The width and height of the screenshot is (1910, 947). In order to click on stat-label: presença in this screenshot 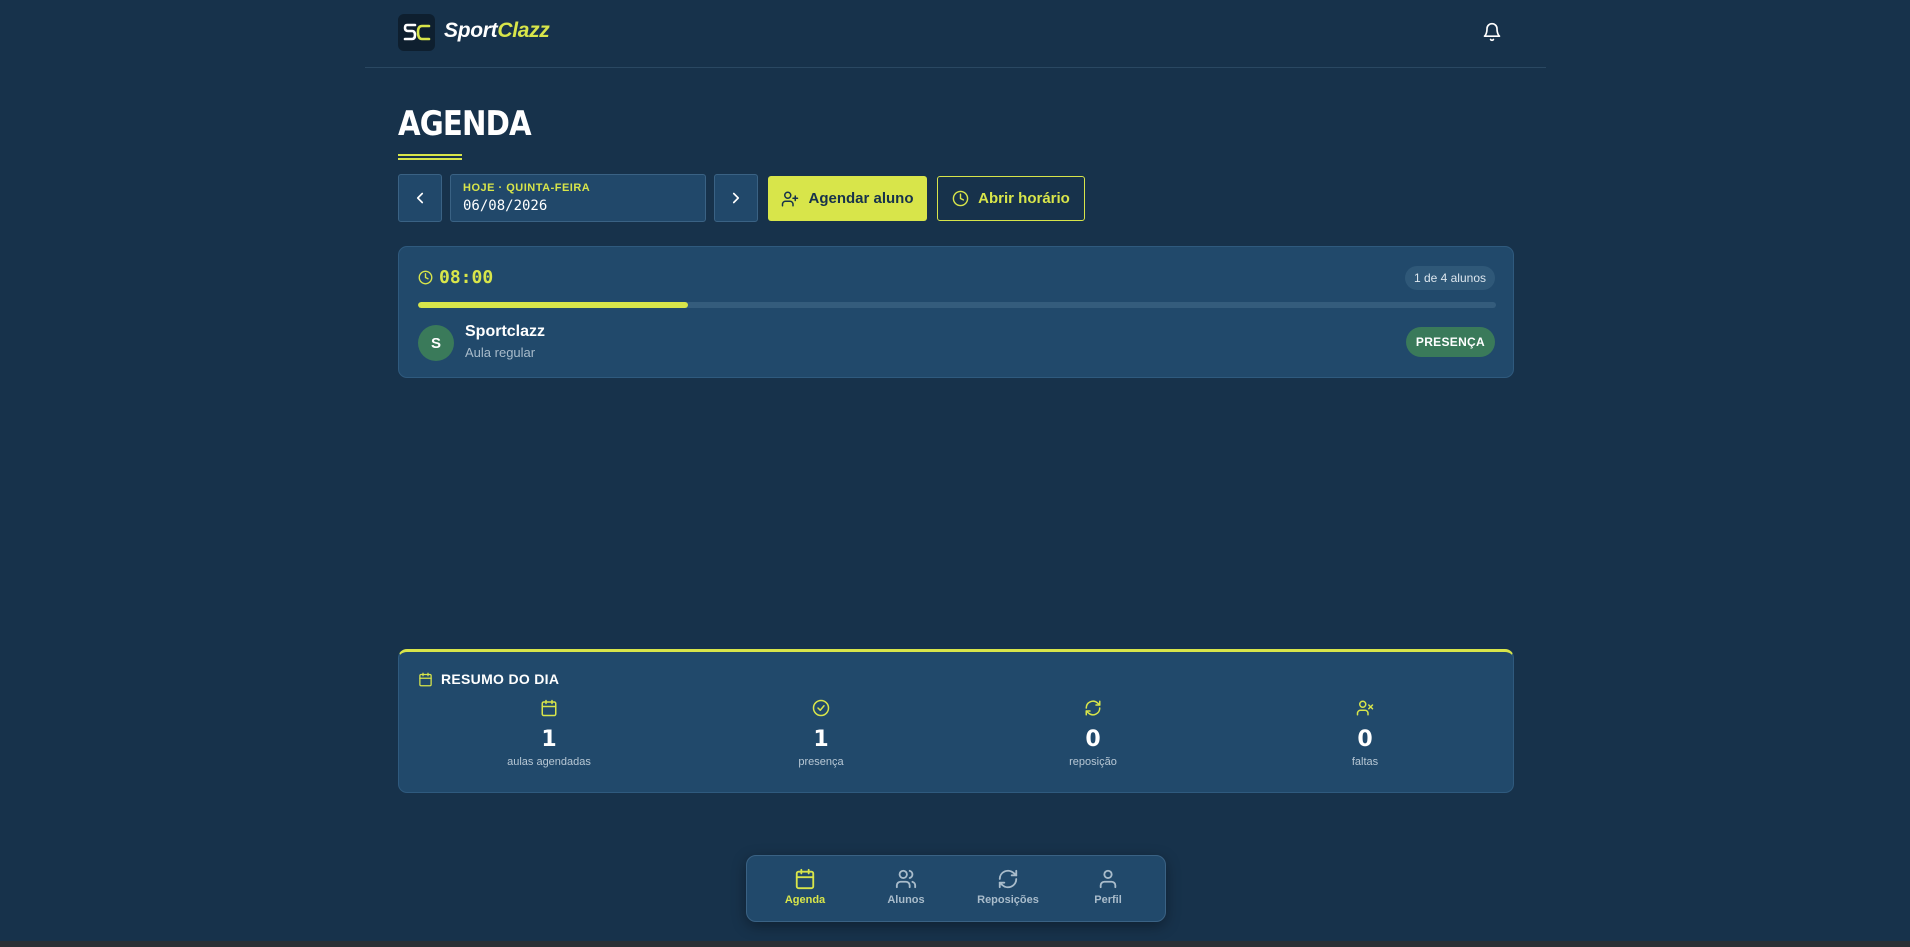, I will do `click(821, 762)`.